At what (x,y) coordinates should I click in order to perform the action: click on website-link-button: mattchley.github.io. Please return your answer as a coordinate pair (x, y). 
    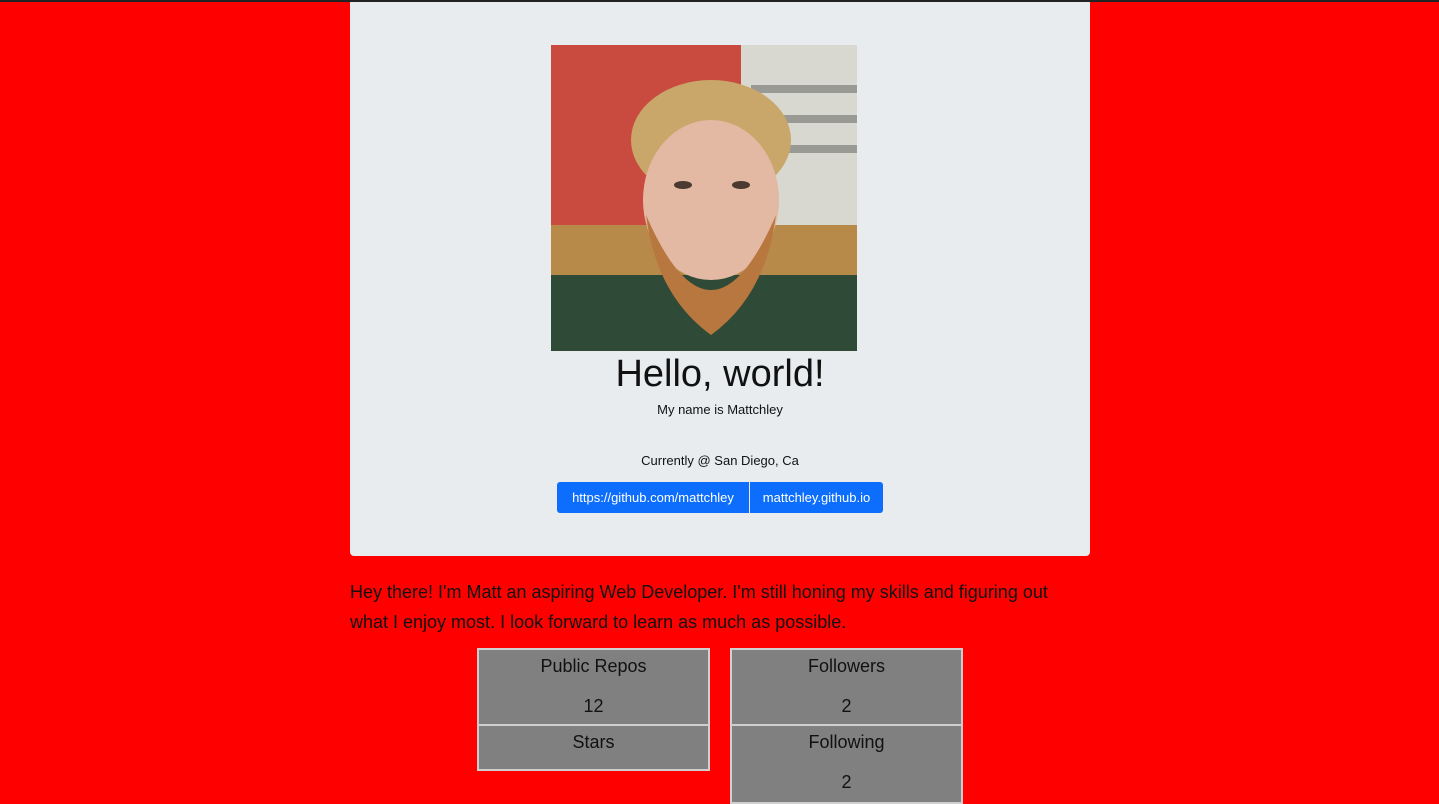
    Looking at the image, I should click on (816, 497).